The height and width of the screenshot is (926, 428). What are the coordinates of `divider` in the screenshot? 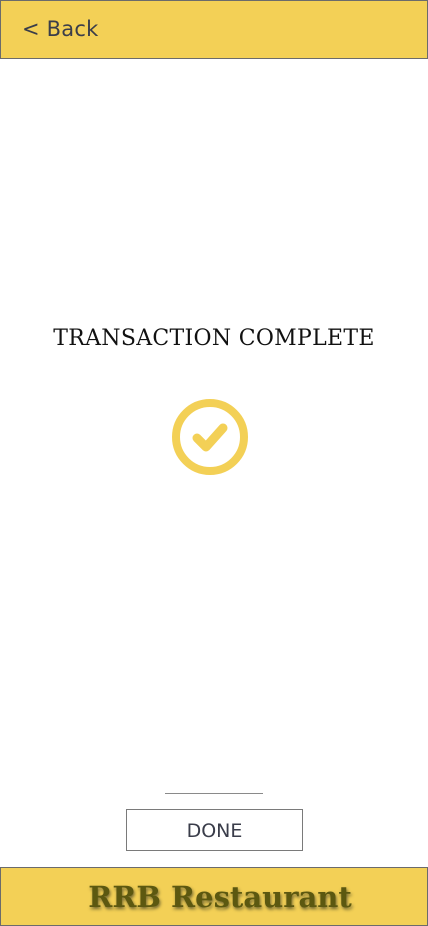 It's located at (214, 793).